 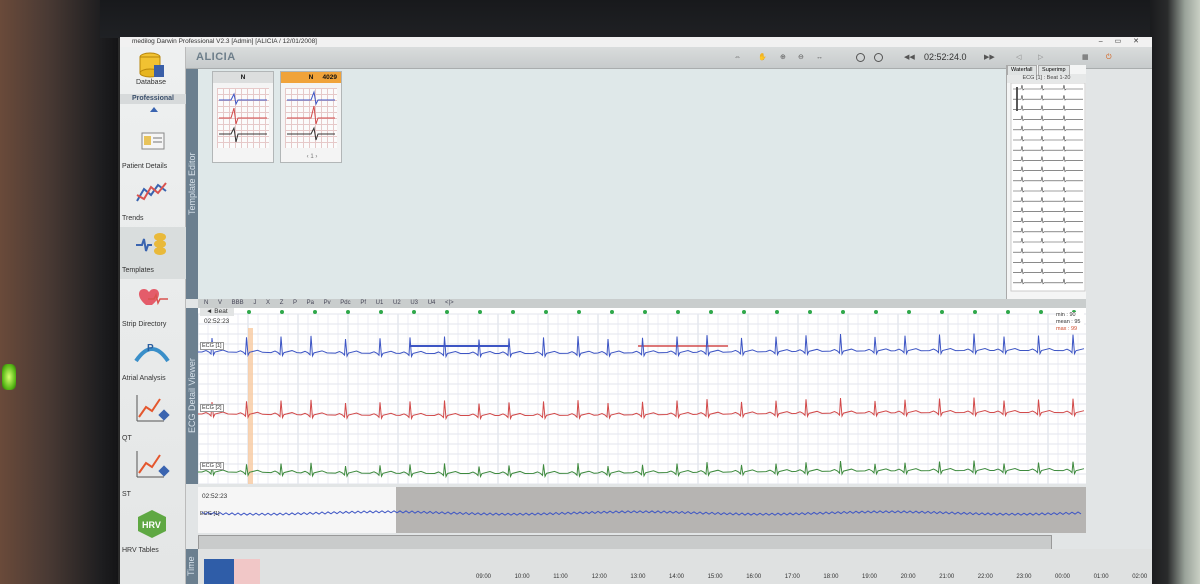 I want to click on next-event-icon: ▷, so click(x=1040, y=58).